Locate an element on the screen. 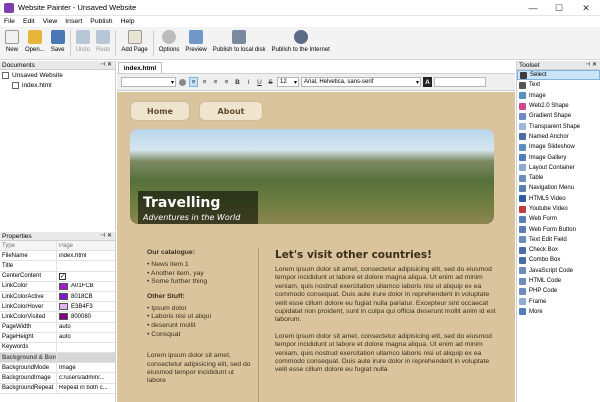 Image resolution: width=600 pixels, height=402 pixels. font-size-select: 12 ▾ is located at coordinates (288, 82).